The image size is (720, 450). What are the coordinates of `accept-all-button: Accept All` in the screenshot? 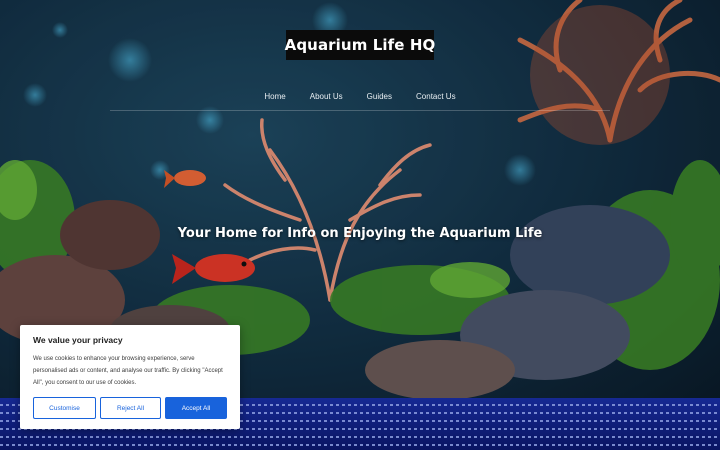 It's located at (196, 408).